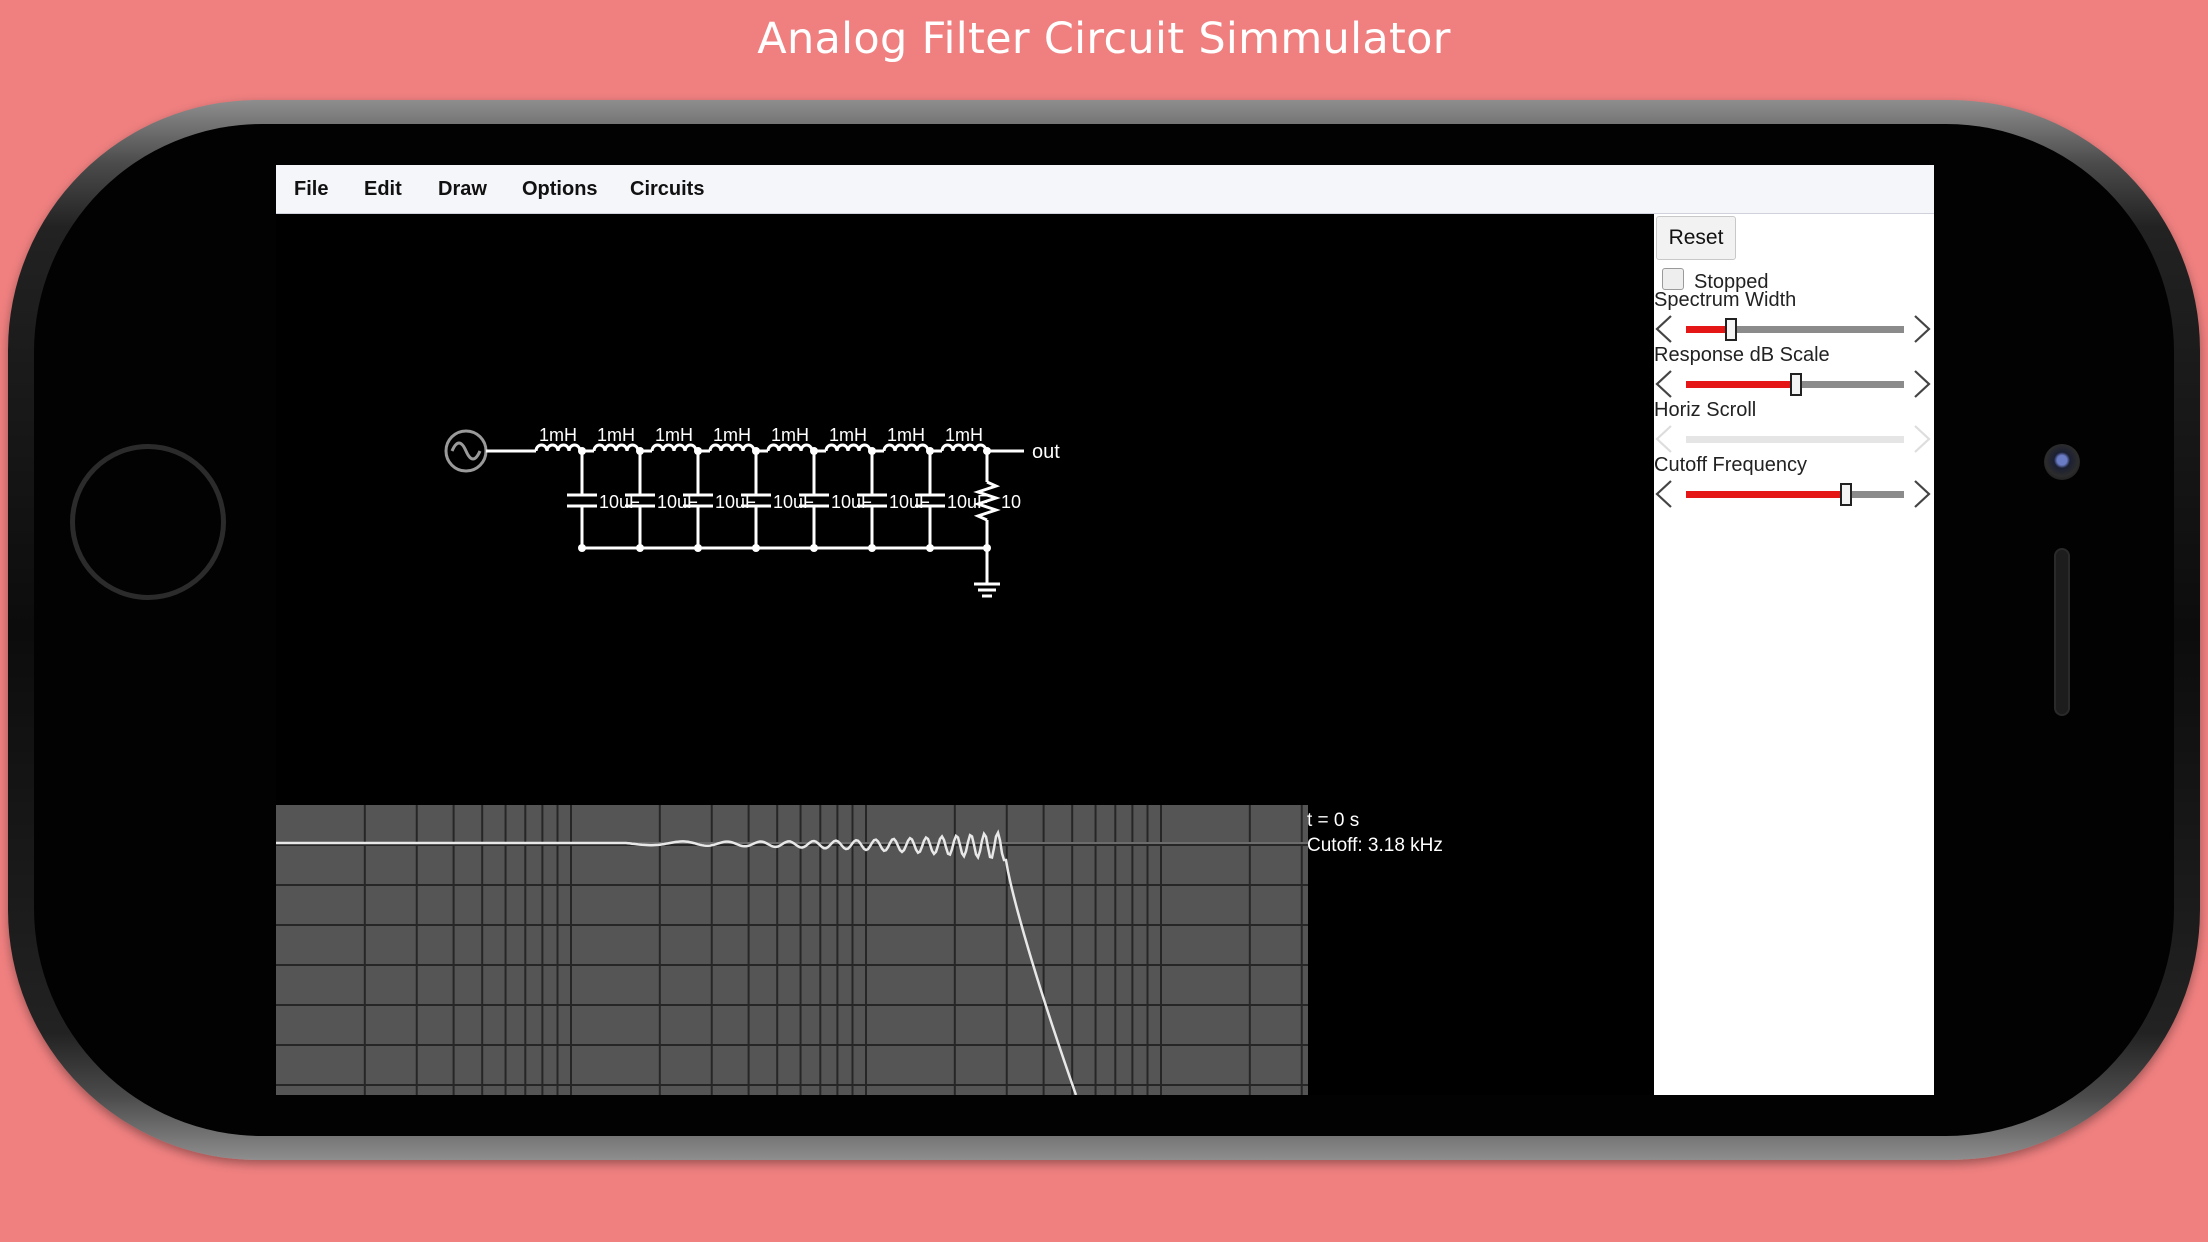 The image size is (2208, 1242). I want to click on menu-options: Options, so click(560, 189).